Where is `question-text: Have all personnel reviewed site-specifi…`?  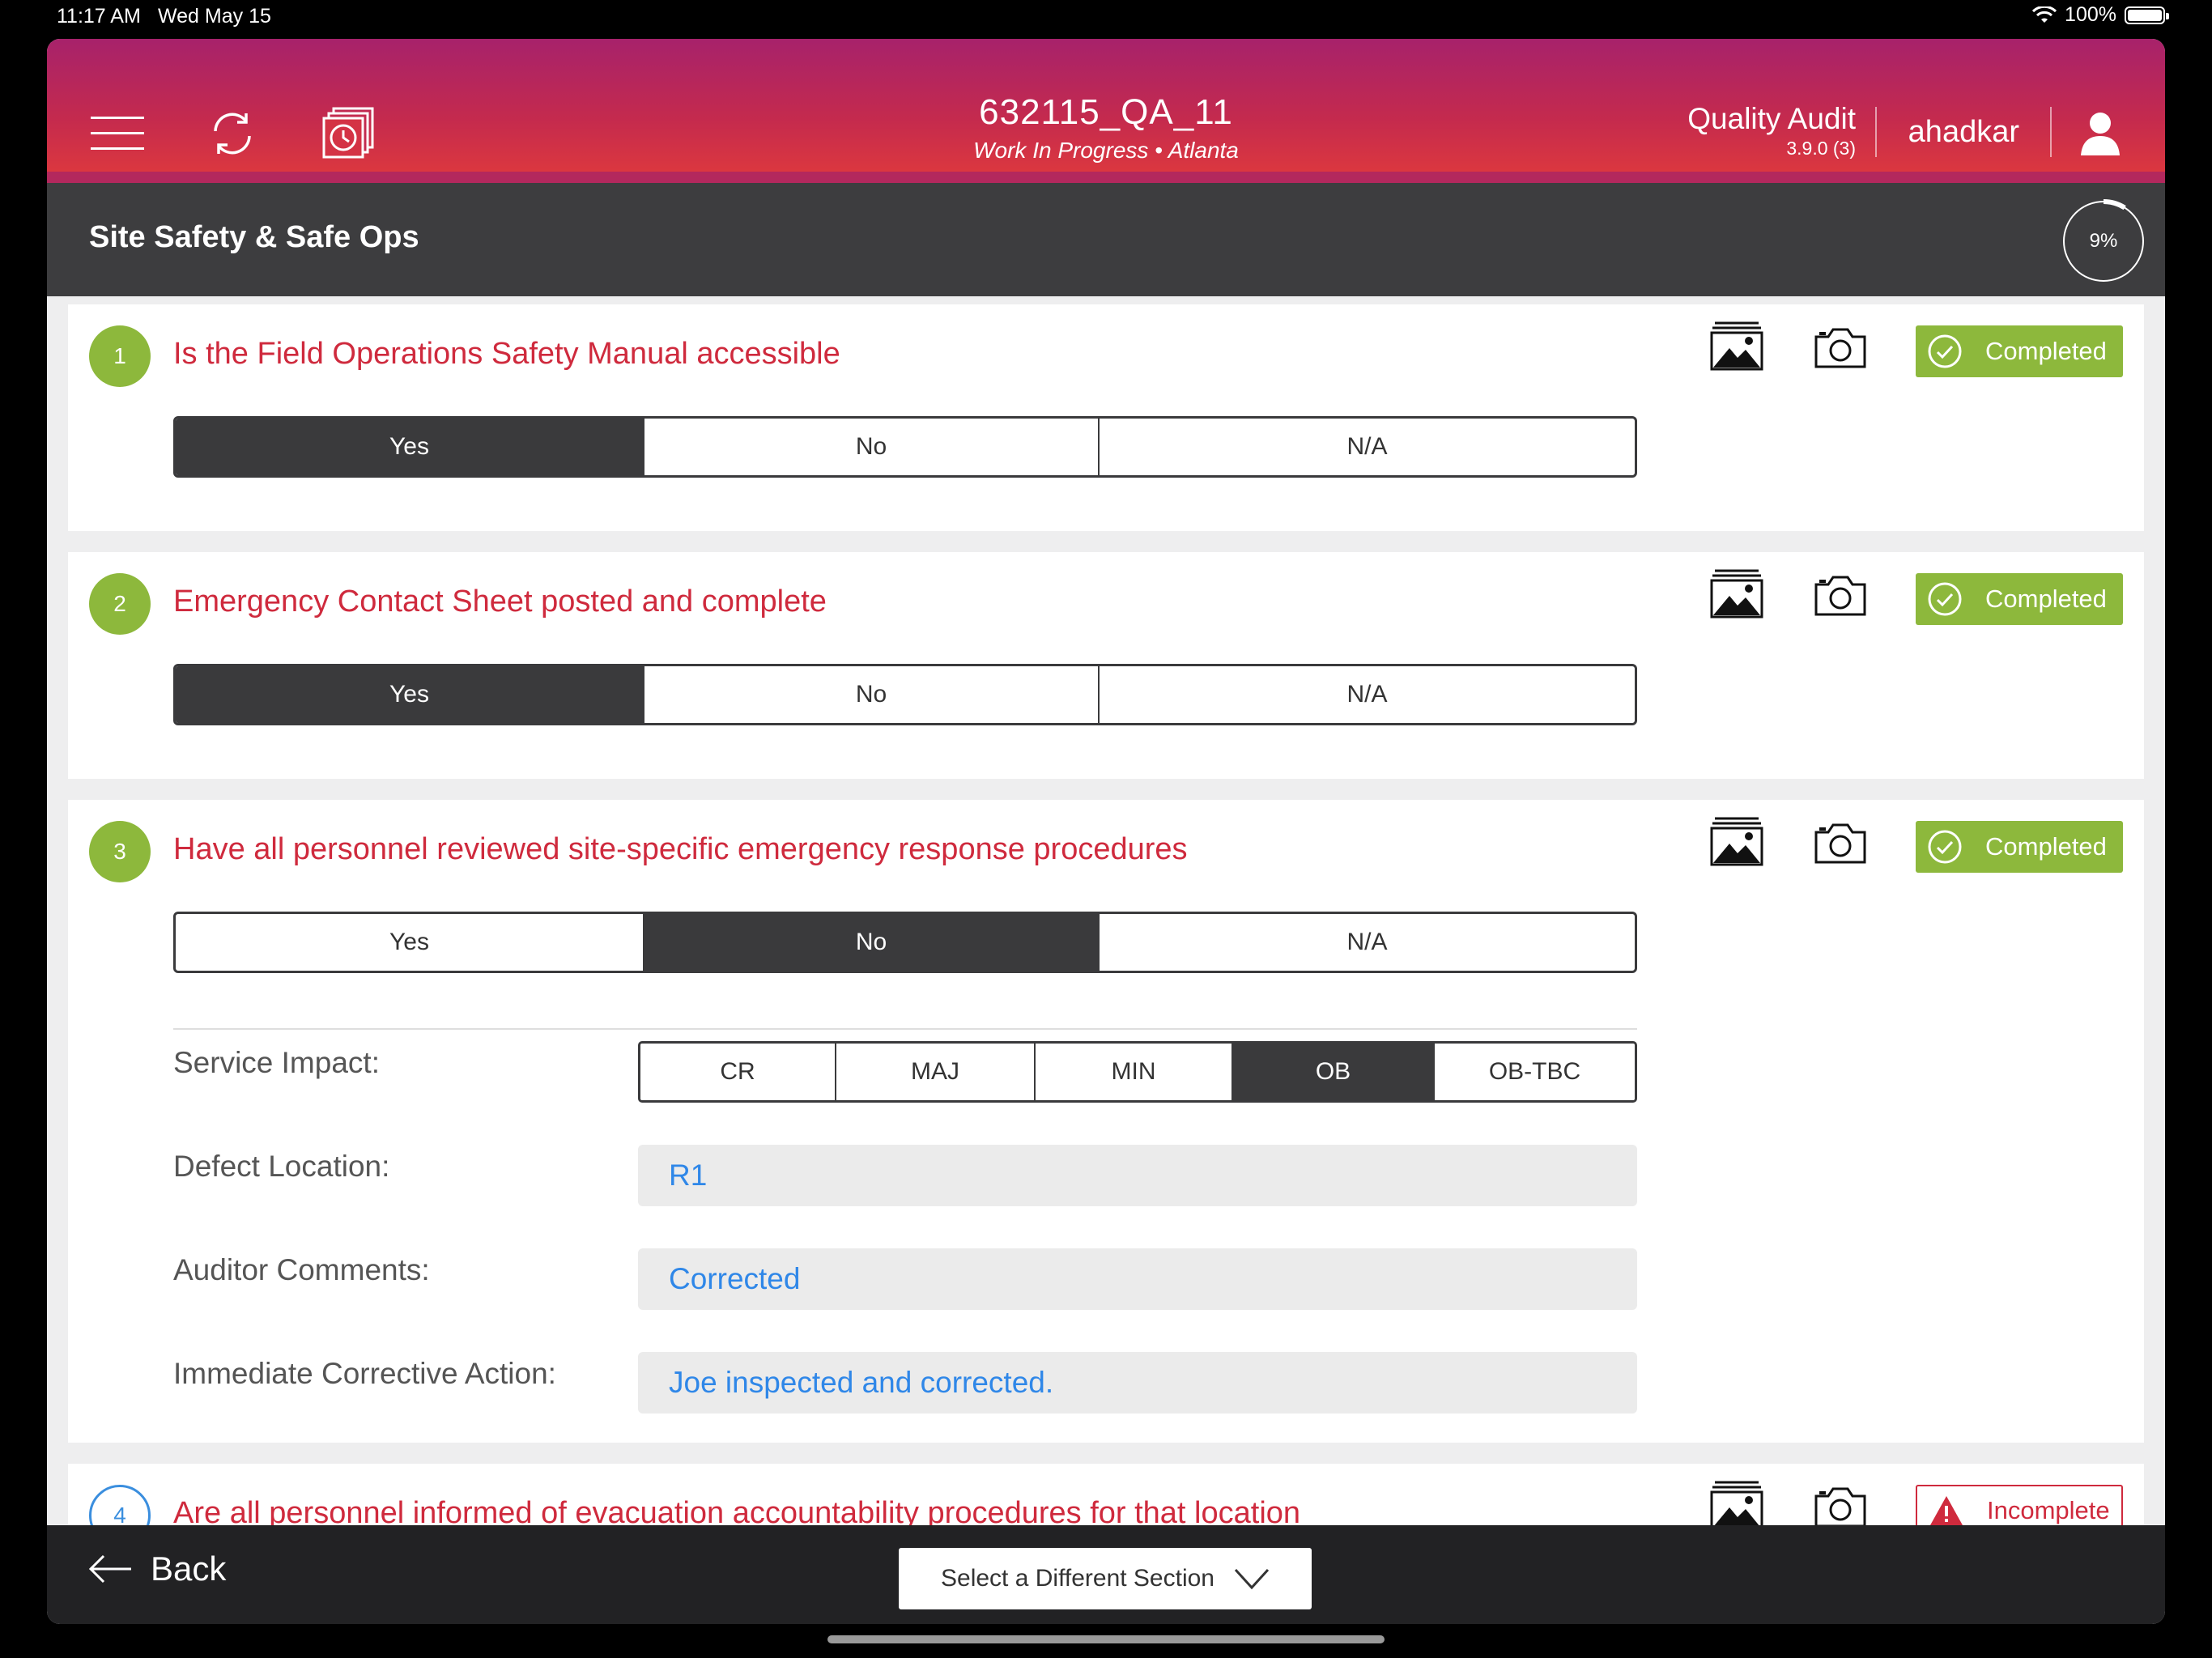
question-text: Have all personnel reviewed site-specifi… is located at coordinates (681, 849).